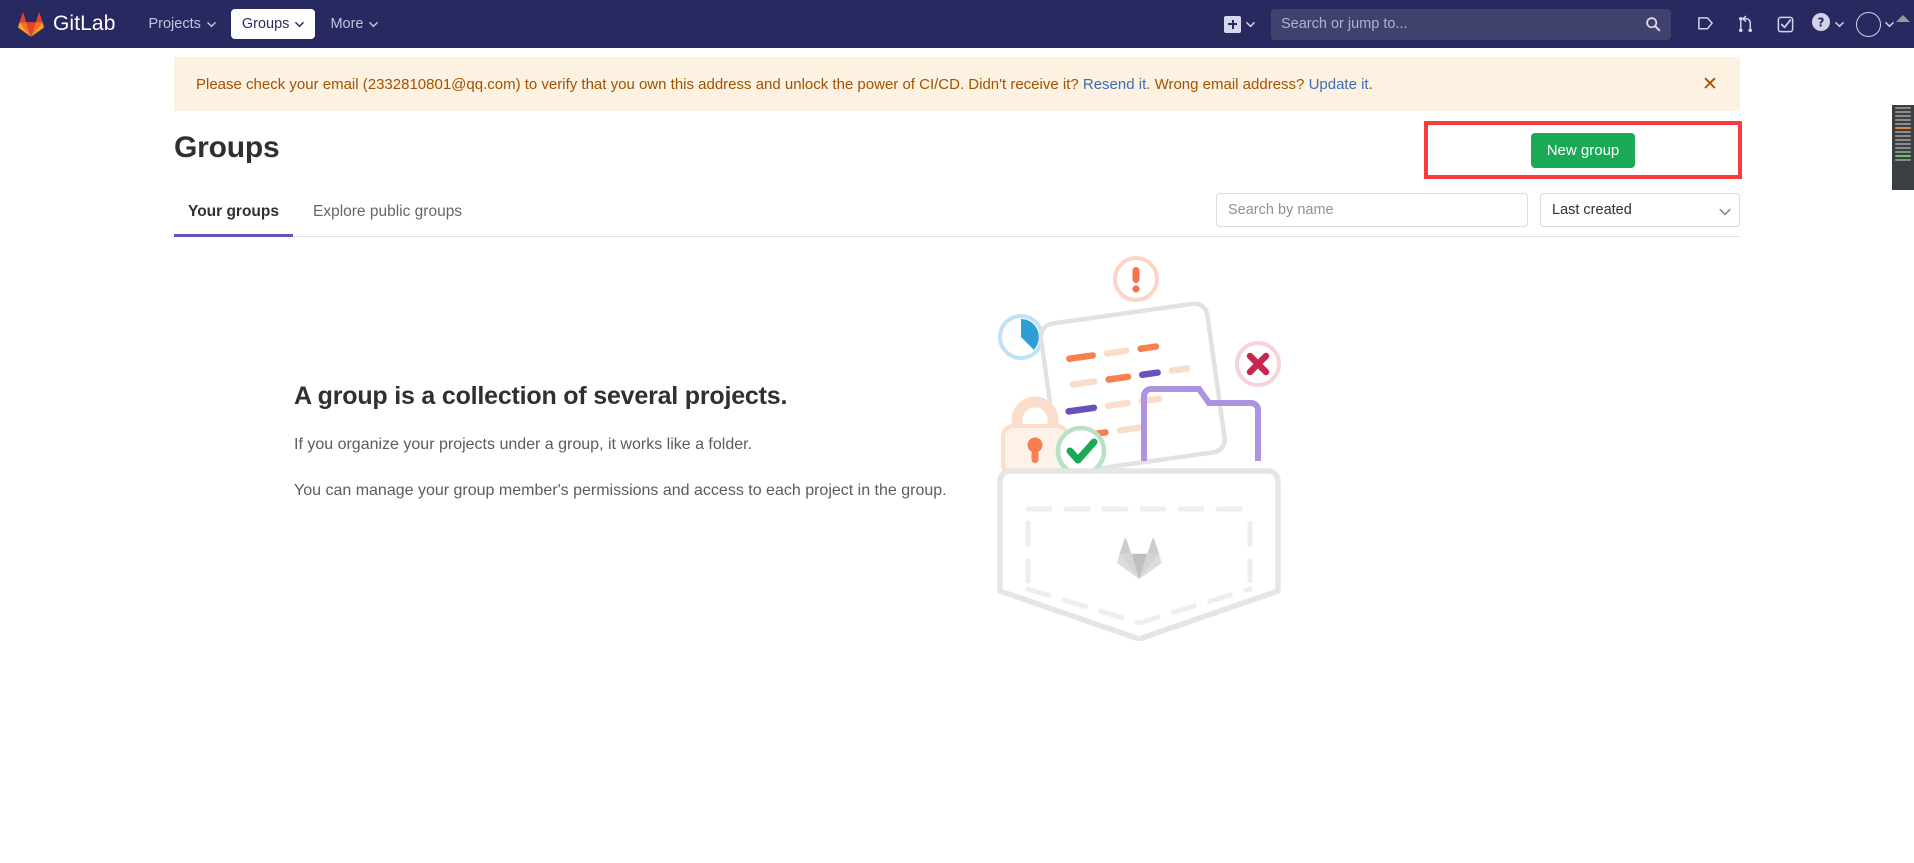  What do you see at coordinates (1139, 448) in the screenshot?
I see `empty-groups-pocket-illustration-icon` at bounding box center [1139, 448].